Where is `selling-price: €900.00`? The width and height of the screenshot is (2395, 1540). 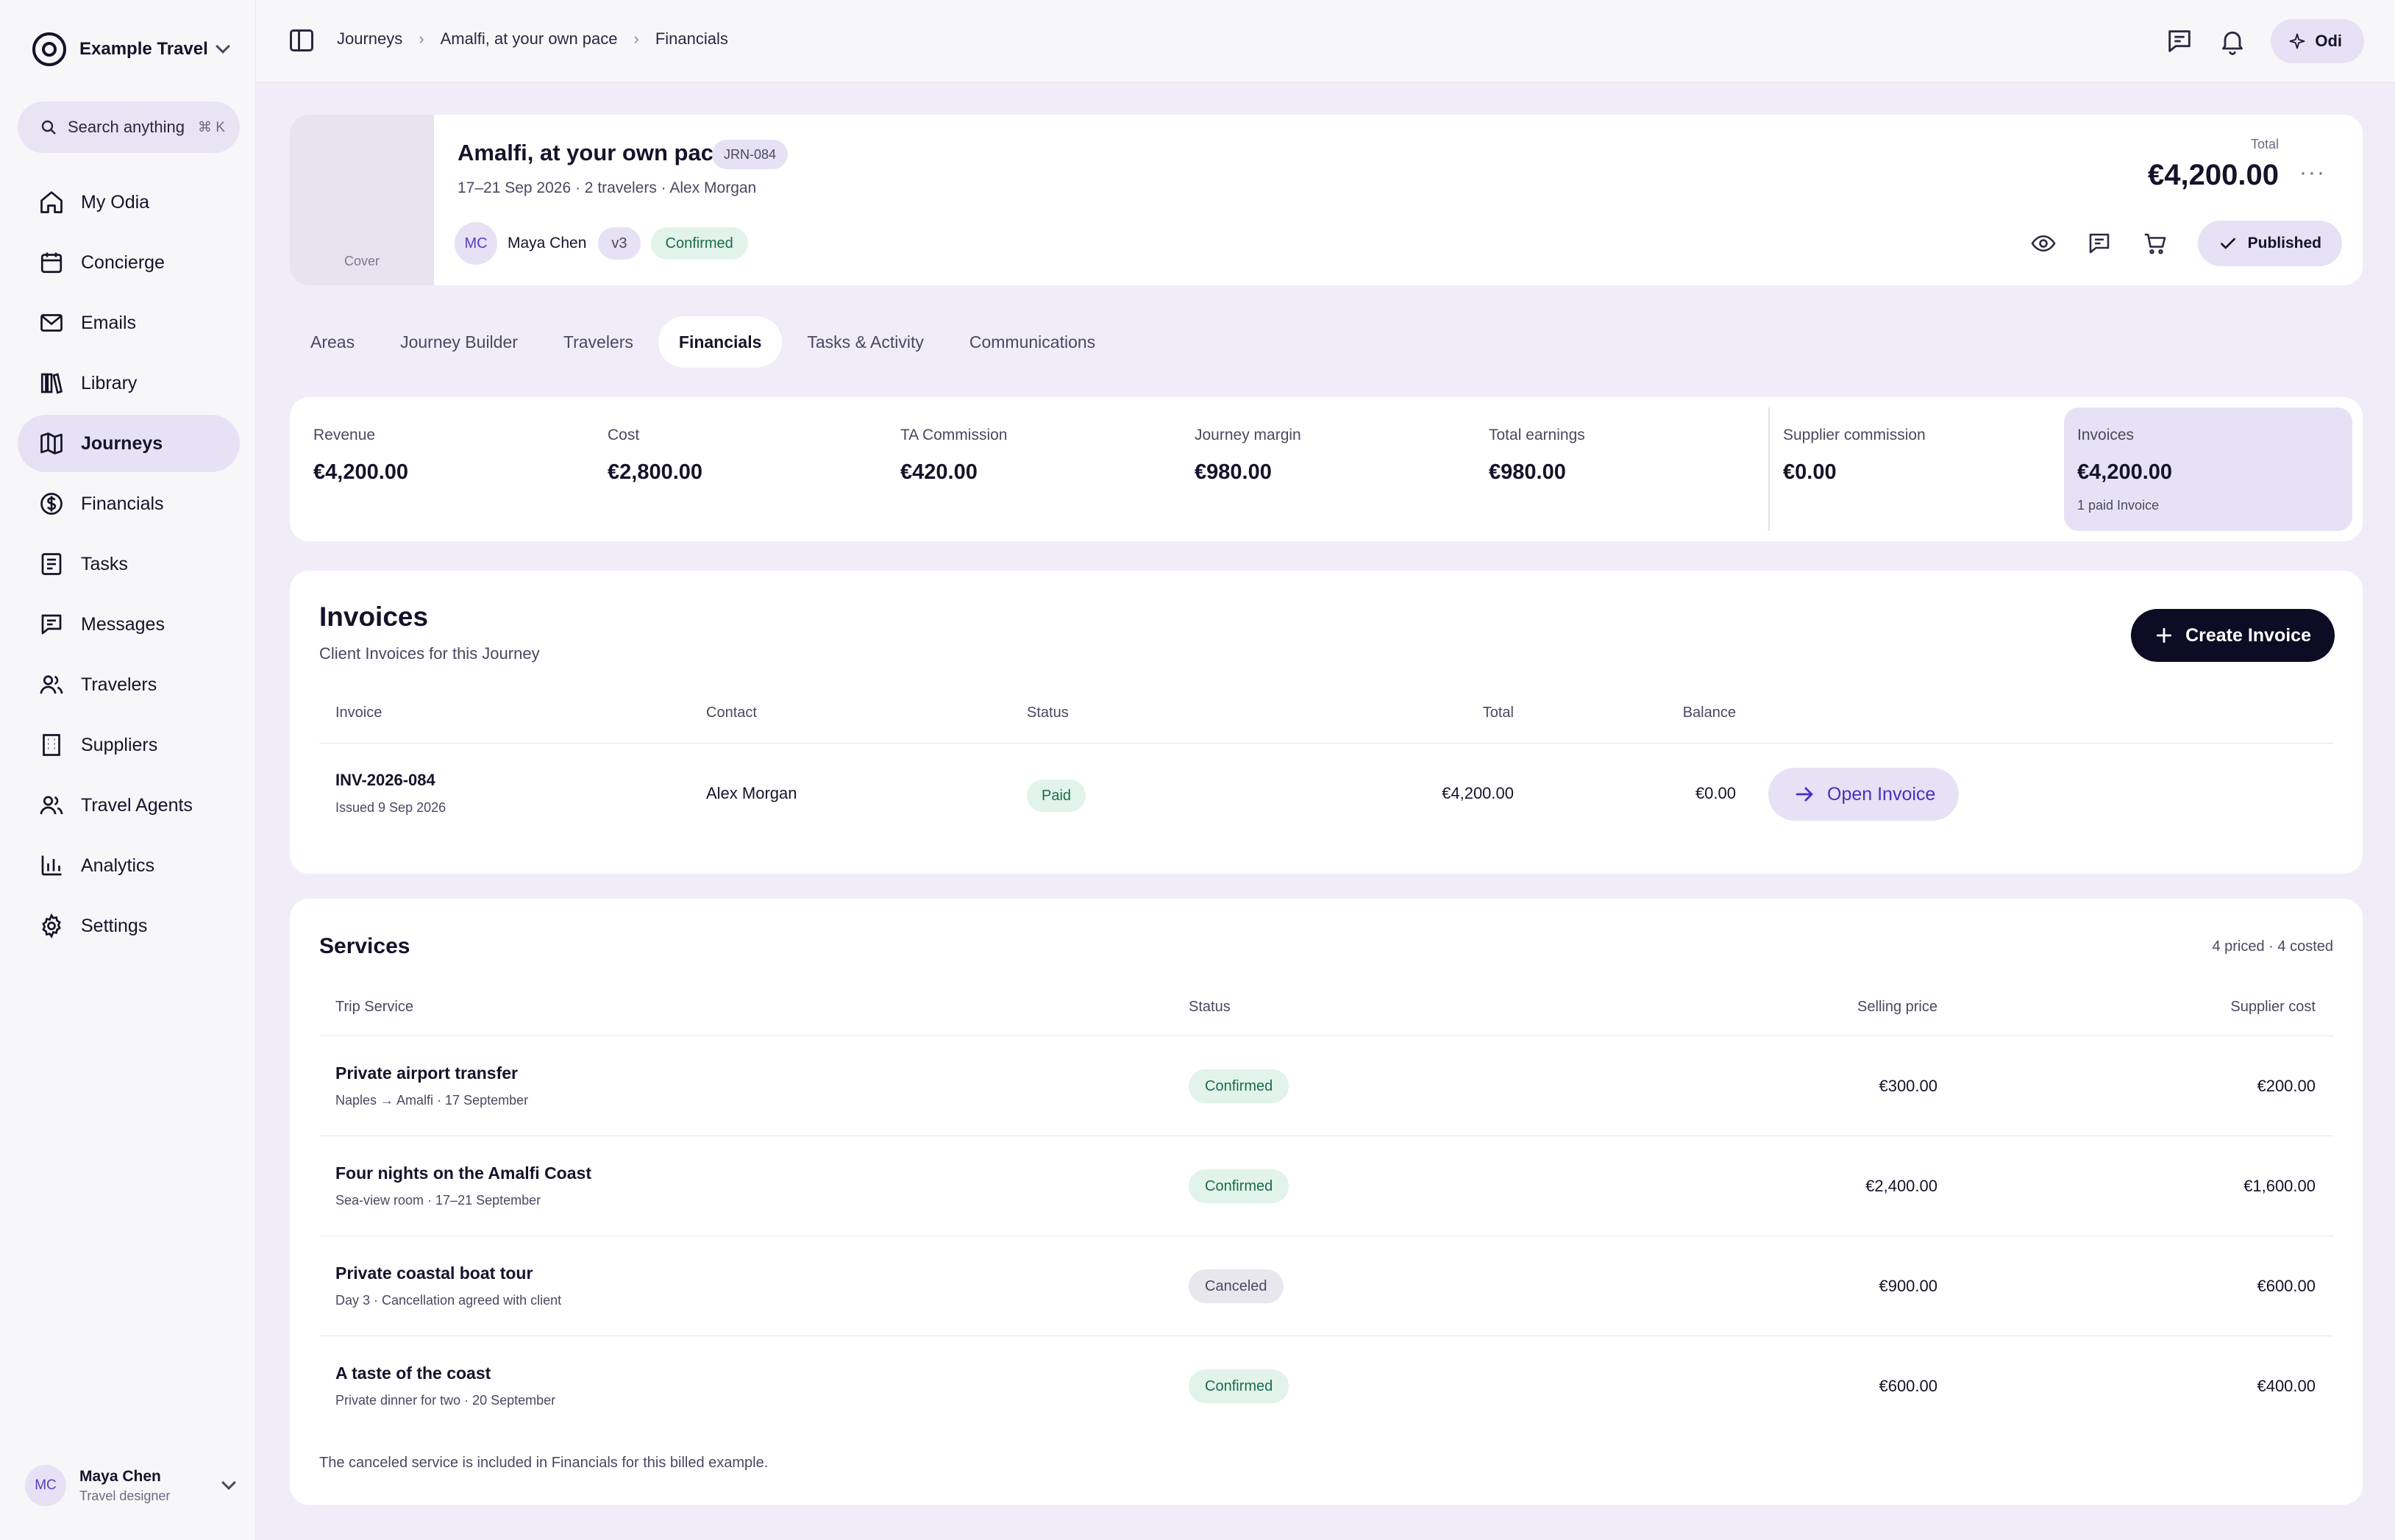
selling-price: €900.00 is located at coordinates (1908, 1286).